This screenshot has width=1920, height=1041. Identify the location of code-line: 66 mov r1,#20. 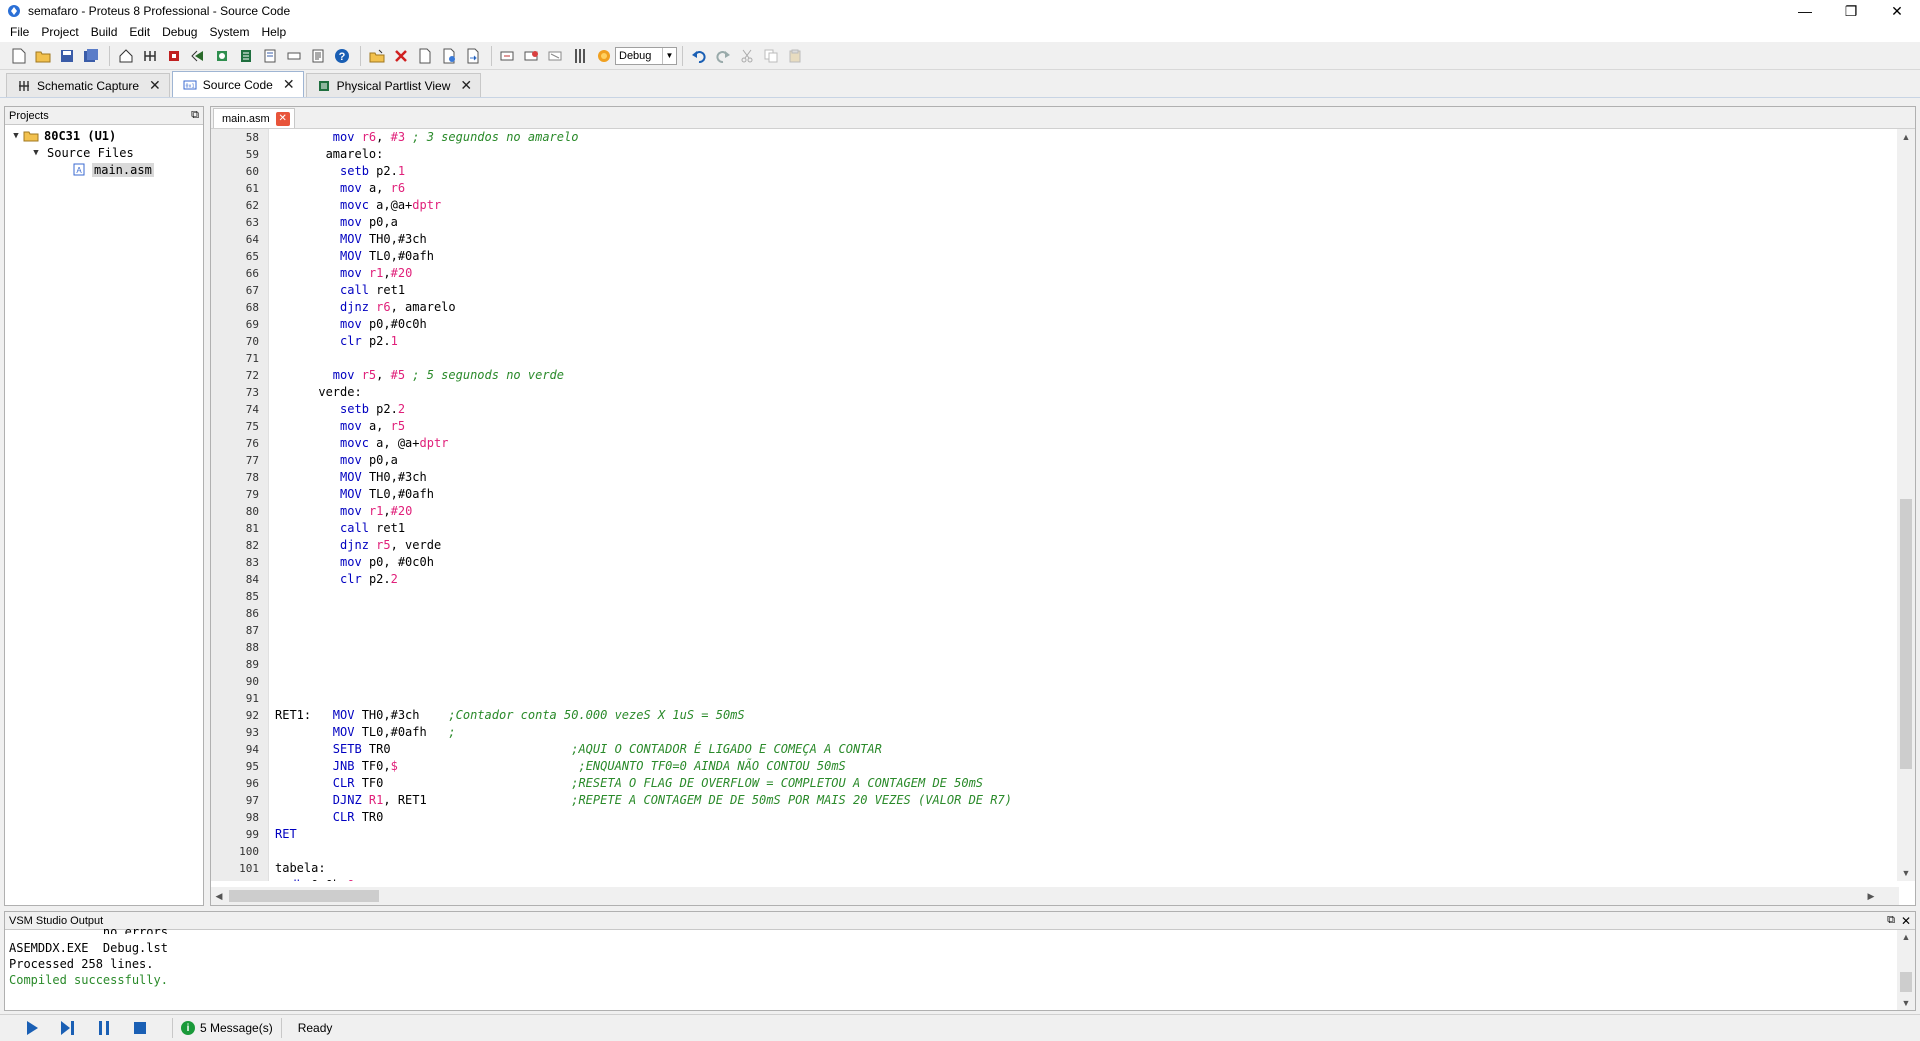
(1054, 273).